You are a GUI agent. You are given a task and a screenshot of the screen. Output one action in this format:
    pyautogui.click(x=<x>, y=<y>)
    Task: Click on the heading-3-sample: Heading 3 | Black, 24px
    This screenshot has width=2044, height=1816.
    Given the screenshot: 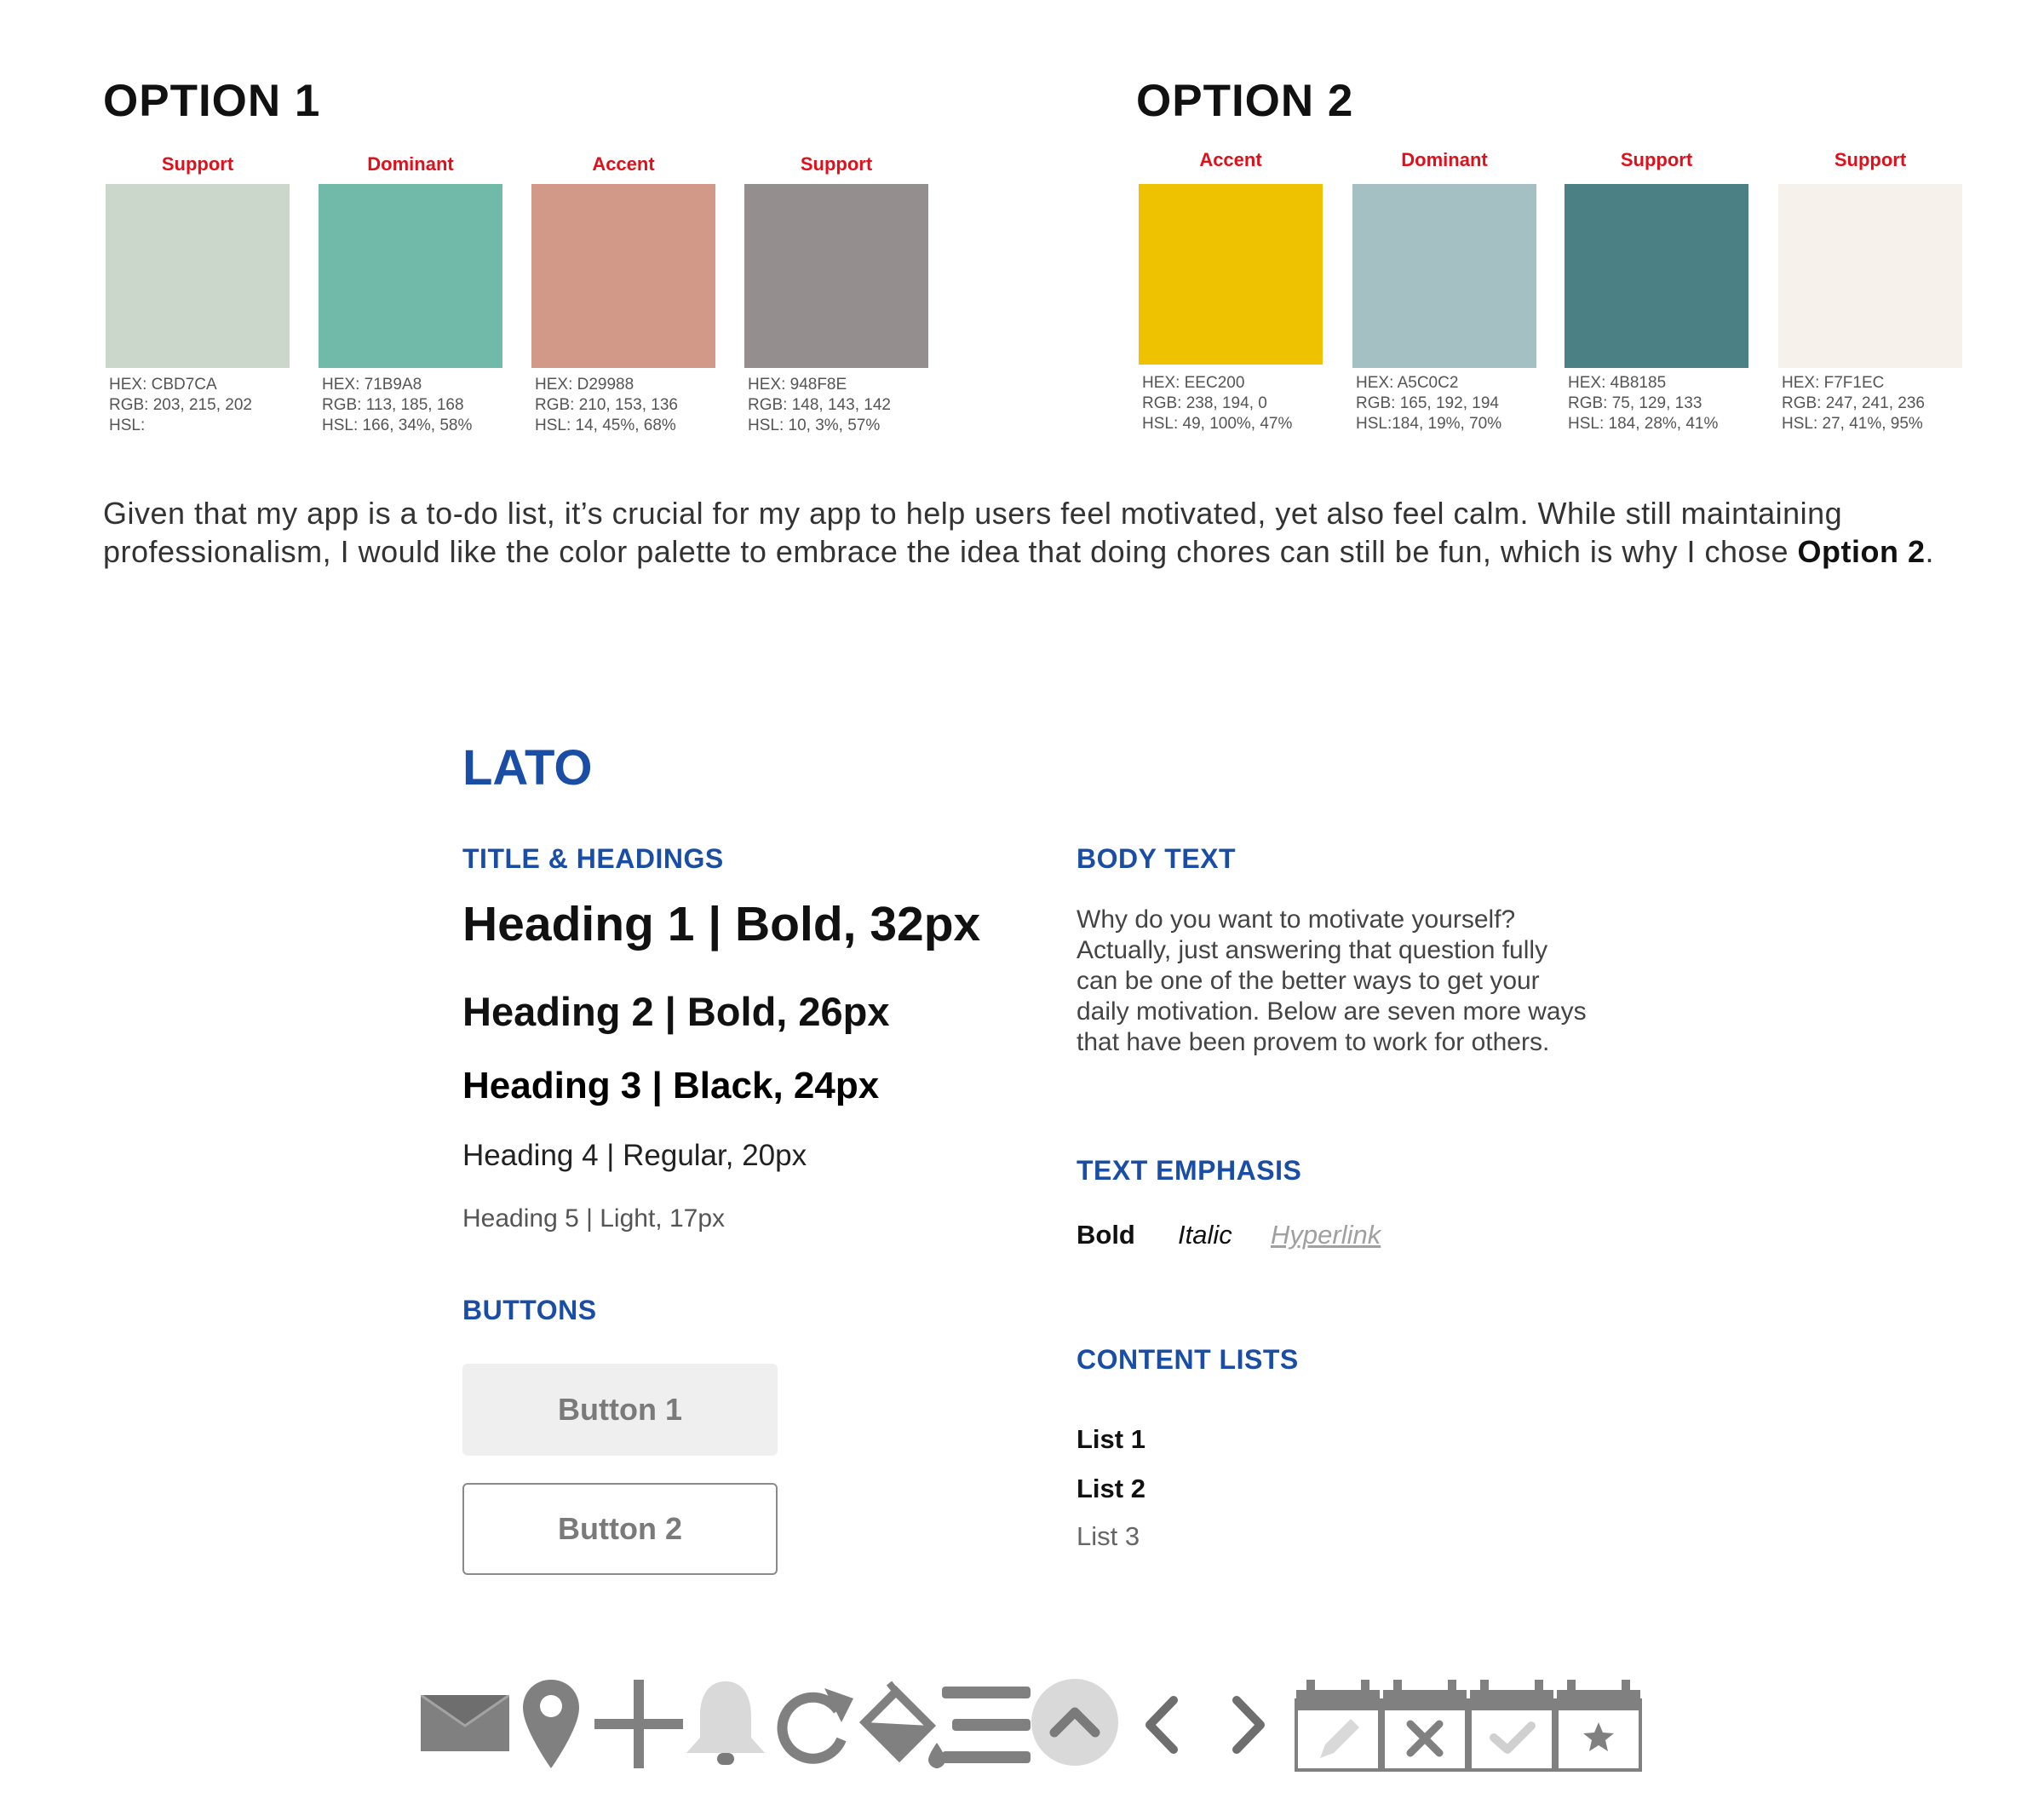 What is the action you would take?
    pyautogui.click(x=671, y=1085)
    